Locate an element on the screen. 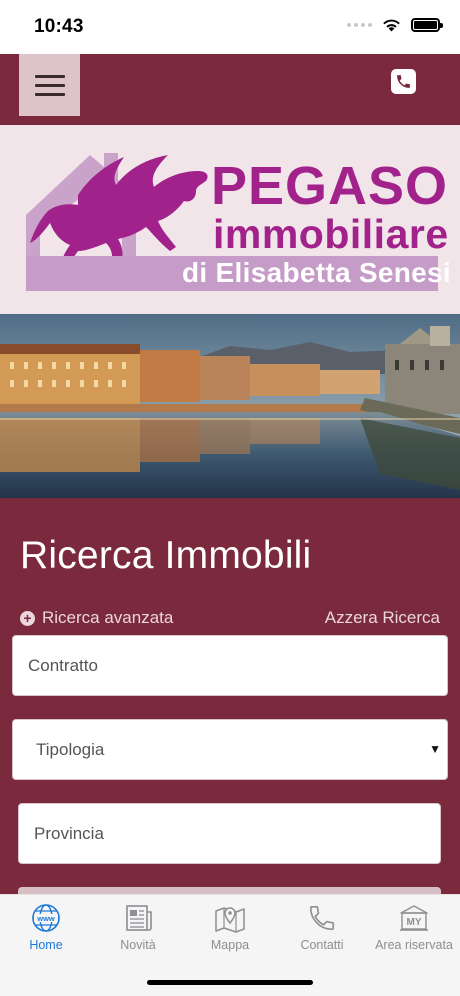  property-type-value: Tipologia is located at coordinates (70, 749).